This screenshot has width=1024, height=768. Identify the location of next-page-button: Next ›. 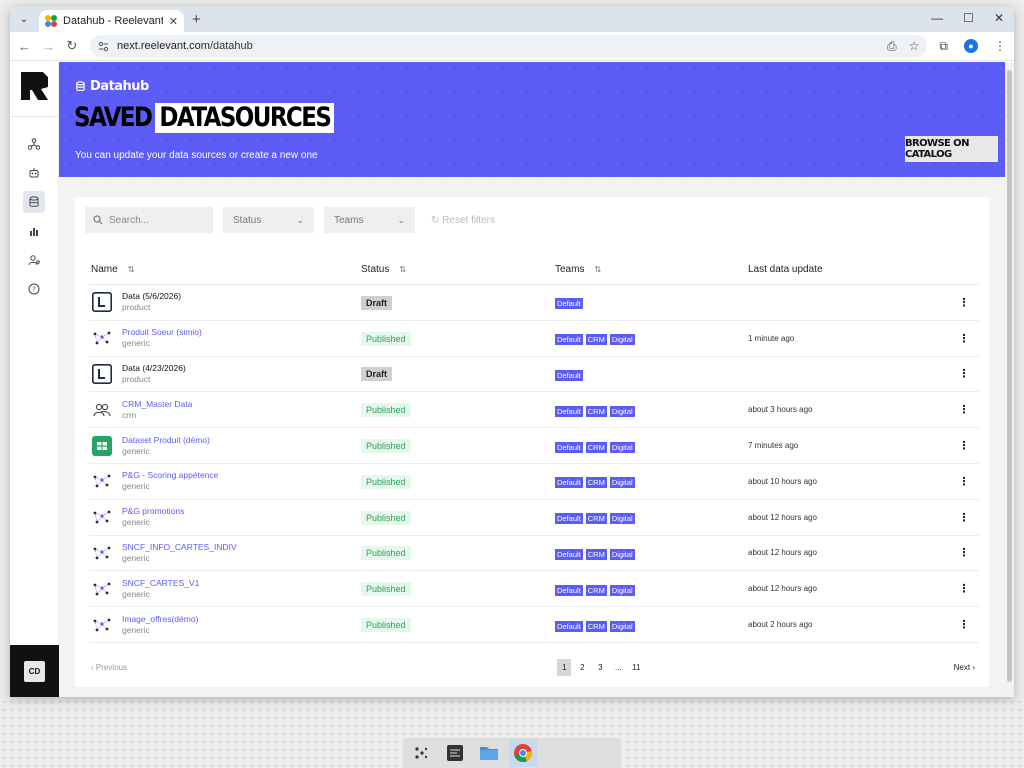
(964, 667).